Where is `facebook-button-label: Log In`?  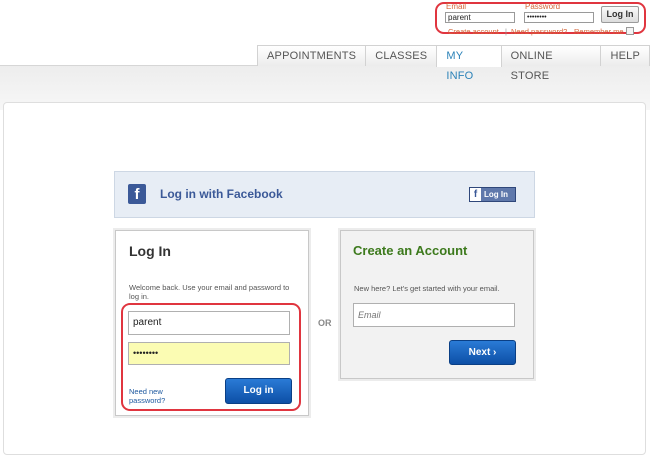 facebook-button-label: Log In is located at coordinates (496, 194).